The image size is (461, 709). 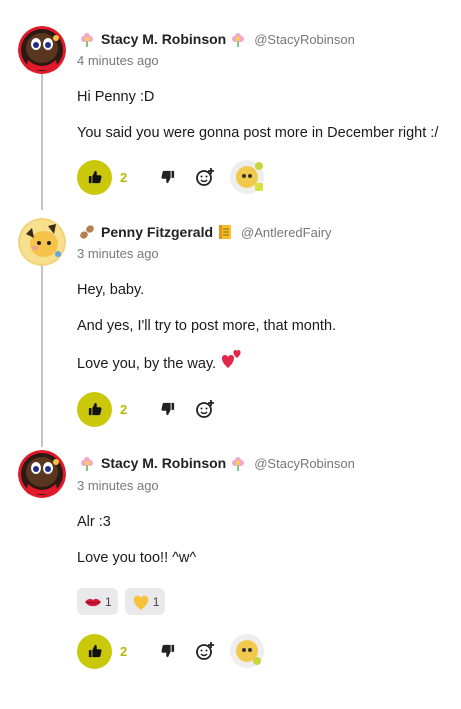 What do you see at coordinates (87, 232) in the screenshot?
I see `peanut-icon` at bounding box center [87, 232].